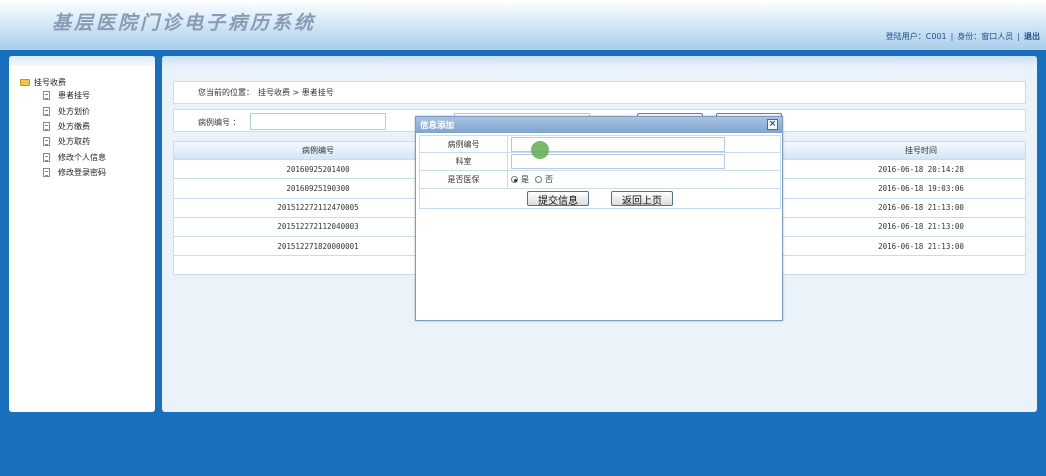  Describe the element at coordinates (226, 92) in the screenshot. I see `breadcrumb-prefix: 您当前的位置：` at that location.